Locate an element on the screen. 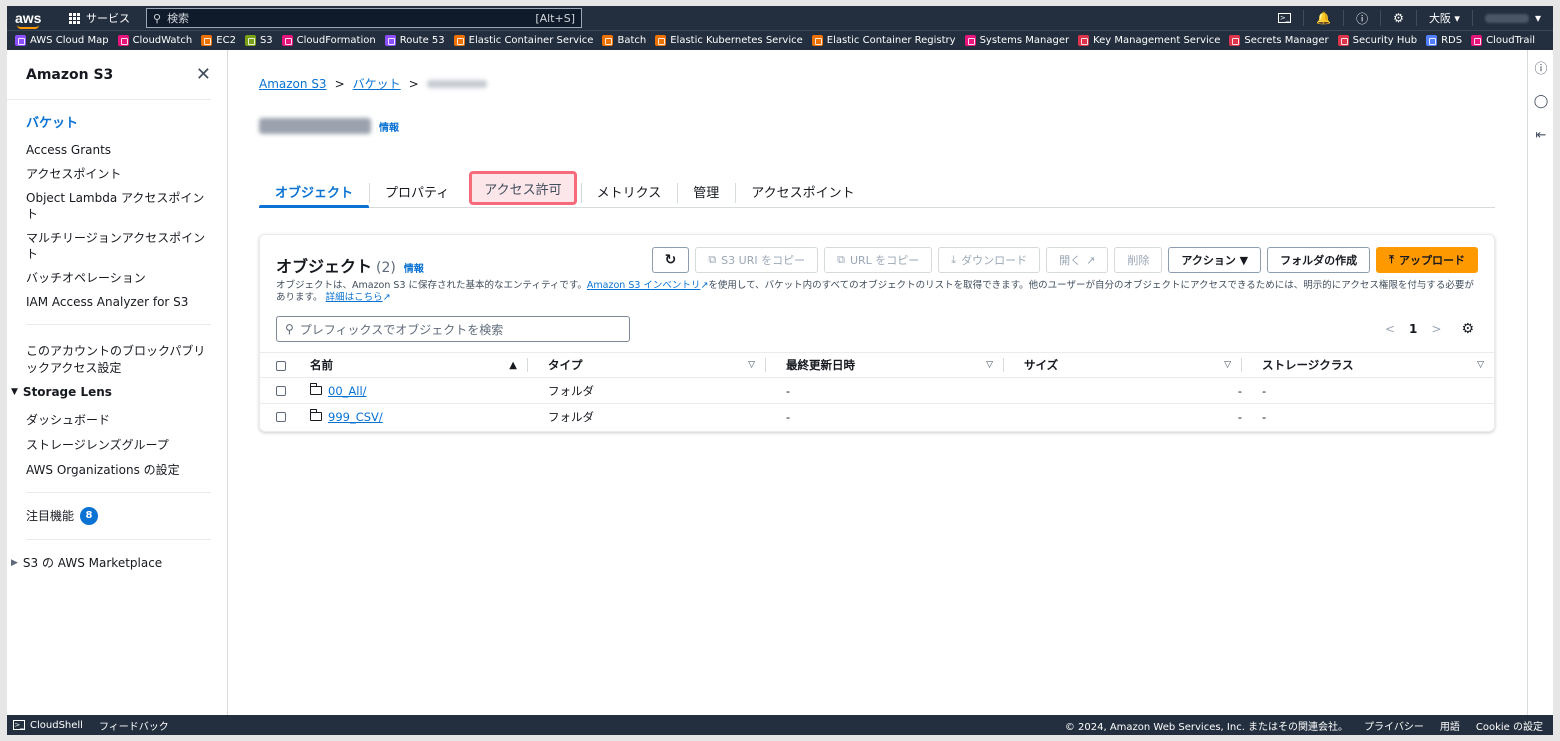 This screenshot has width=1560, height=741. table-row: 00_All/ フォルダ - - - is located at coordinates (877, 390).